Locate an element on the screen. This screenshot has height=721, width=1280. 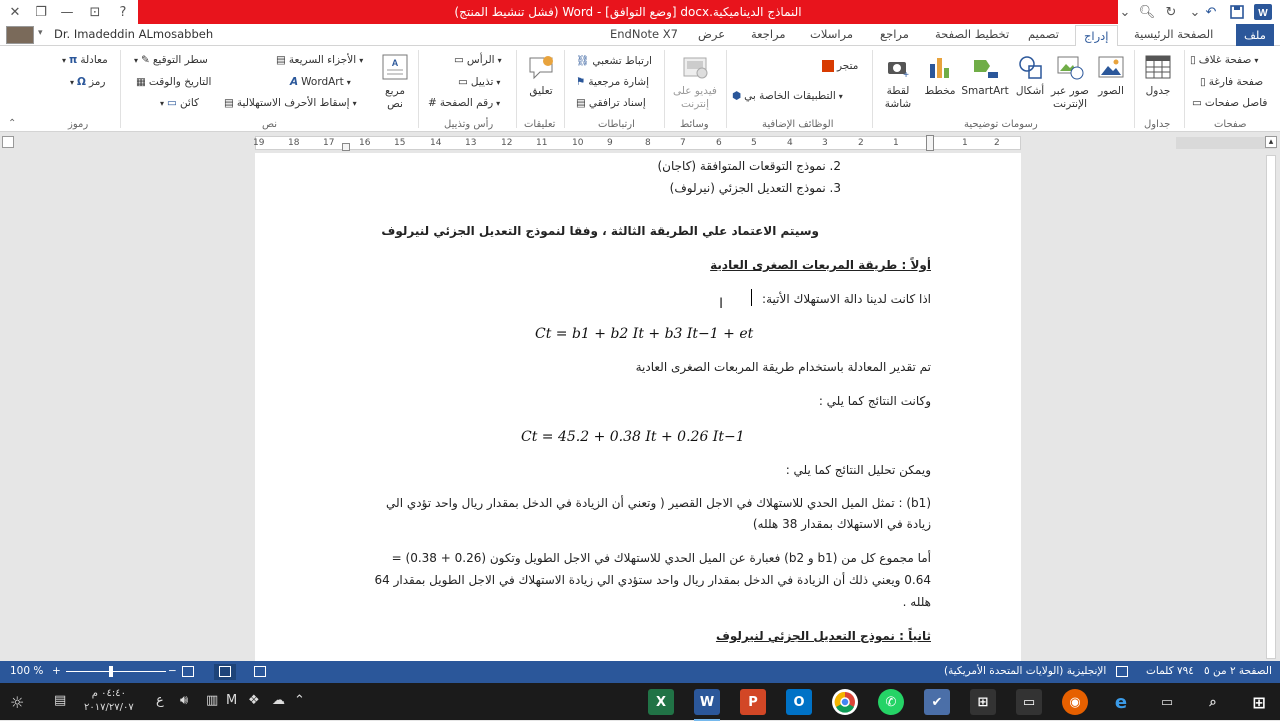
task-app-icon: ✔ is located at coordinates (937, 702).